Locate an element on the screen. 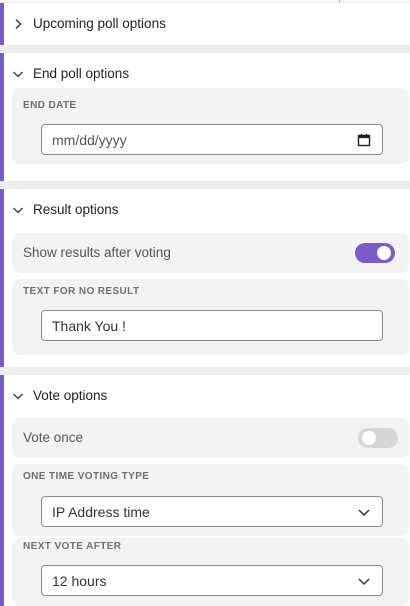 The height and width of the screenshot is (606, 410). end-date-placeholder: mm/dd/yyyy is located at coordinates (89, 139).